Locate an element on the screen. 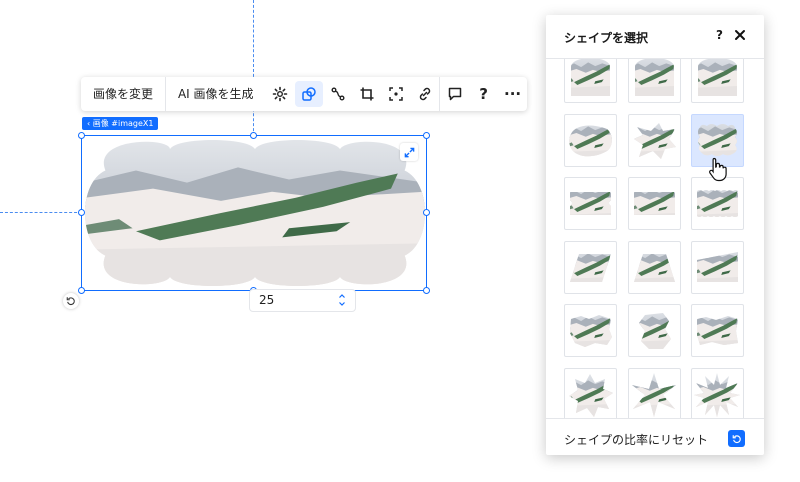 The width and height of the screenshot is (800, 482). expand-icon is located at coordinates (409, 152).